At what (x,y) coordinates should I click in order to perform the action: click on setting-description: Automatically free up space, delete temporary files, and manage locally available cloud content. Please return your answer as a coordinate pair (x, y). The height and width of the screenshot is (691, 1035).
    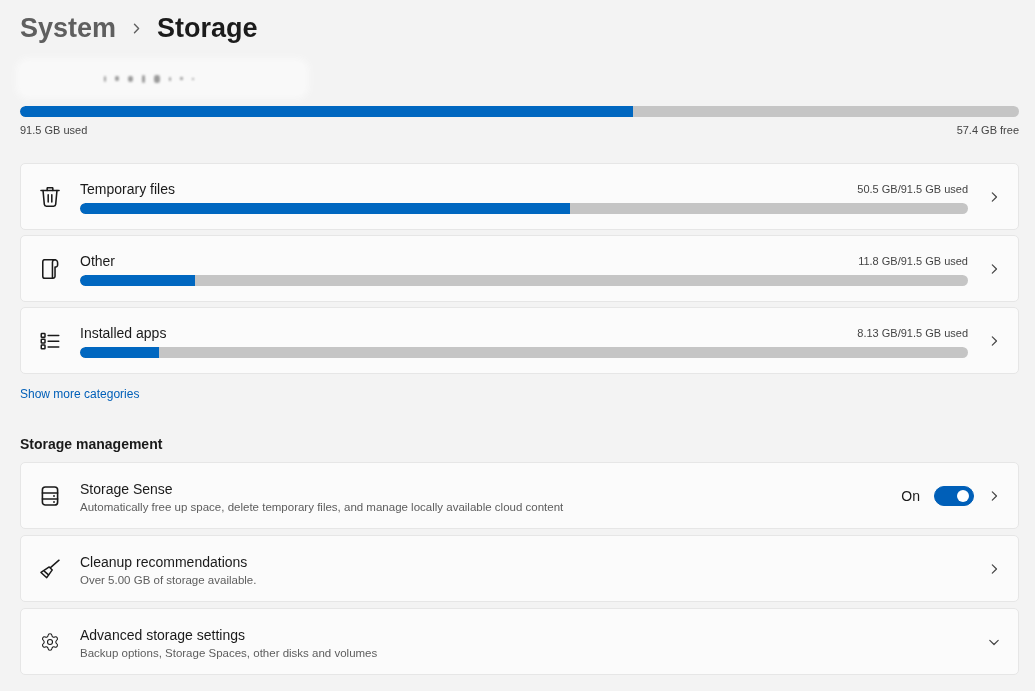
    Looking at the image, I should click on (322, 507).